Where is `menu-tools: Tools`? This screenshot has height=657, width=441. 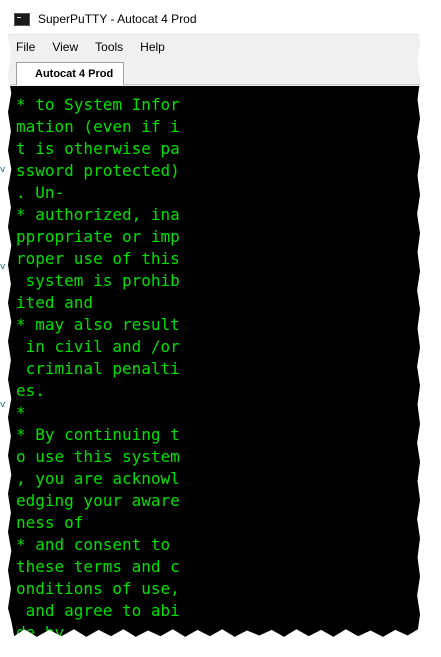
menu-tools: Tools is located at coordinates (109, 47).